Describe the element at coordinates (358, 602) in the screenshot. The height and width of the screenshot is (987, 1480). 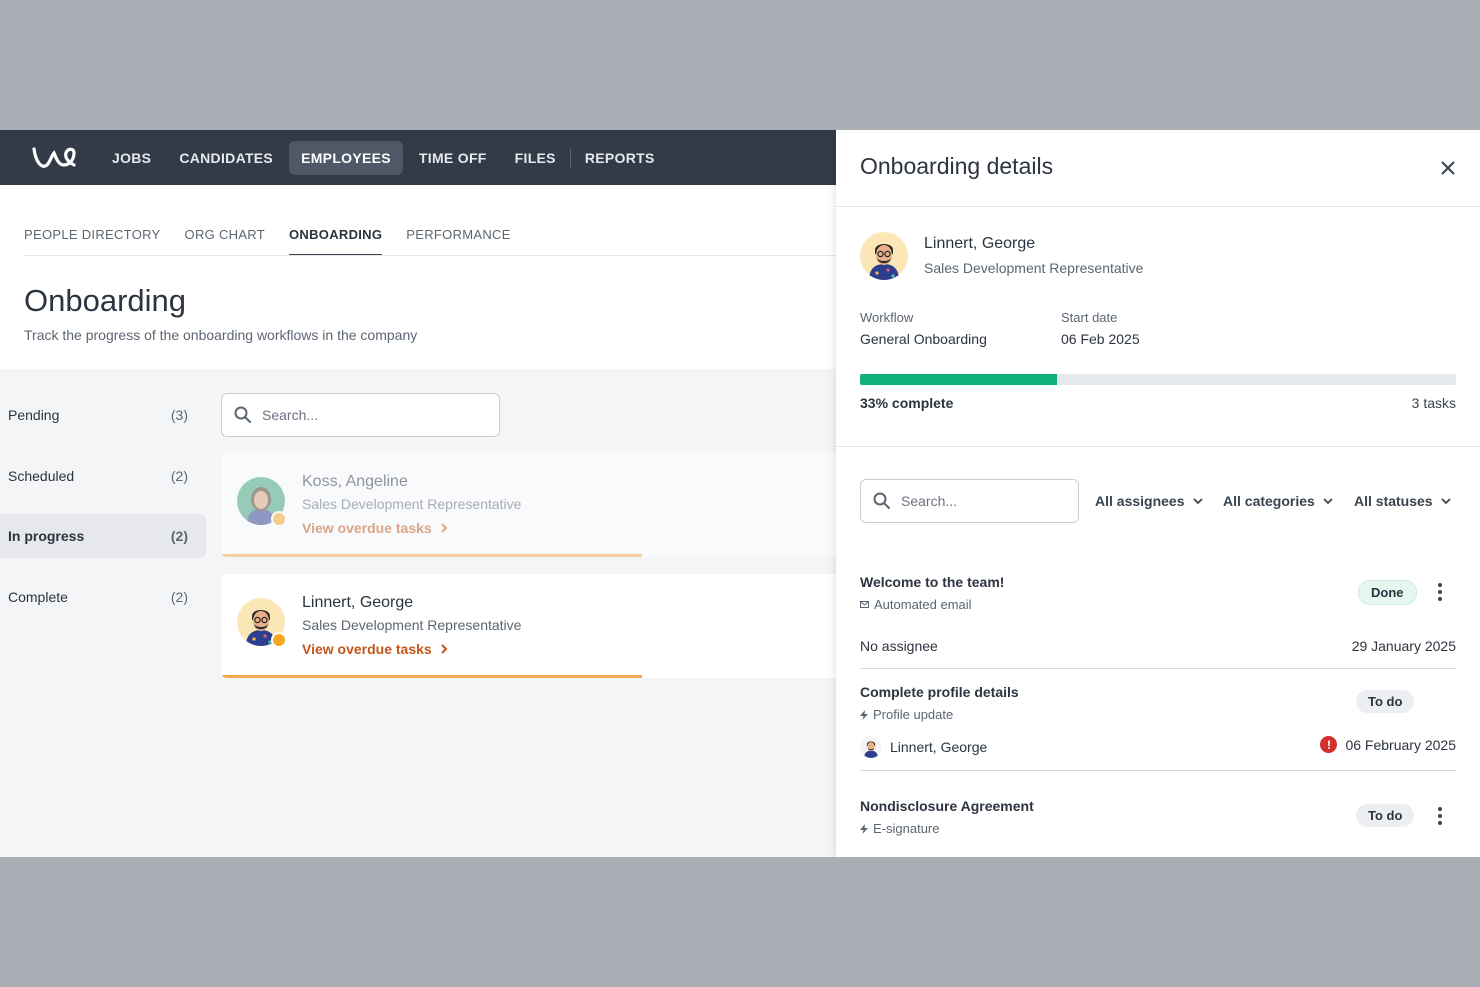
I see `employee-name: Linnert, George` at that location.